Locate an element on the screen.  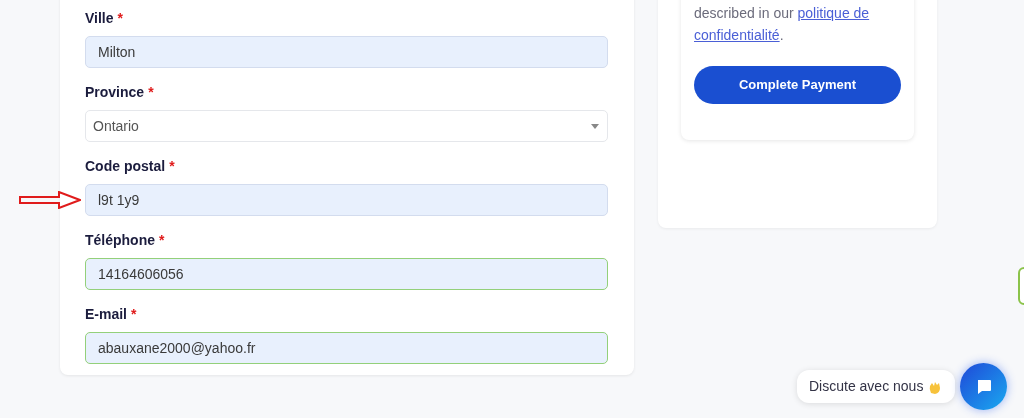
field-value: abauxane2000@yahoo.fr is located at coordinates (177, 348).